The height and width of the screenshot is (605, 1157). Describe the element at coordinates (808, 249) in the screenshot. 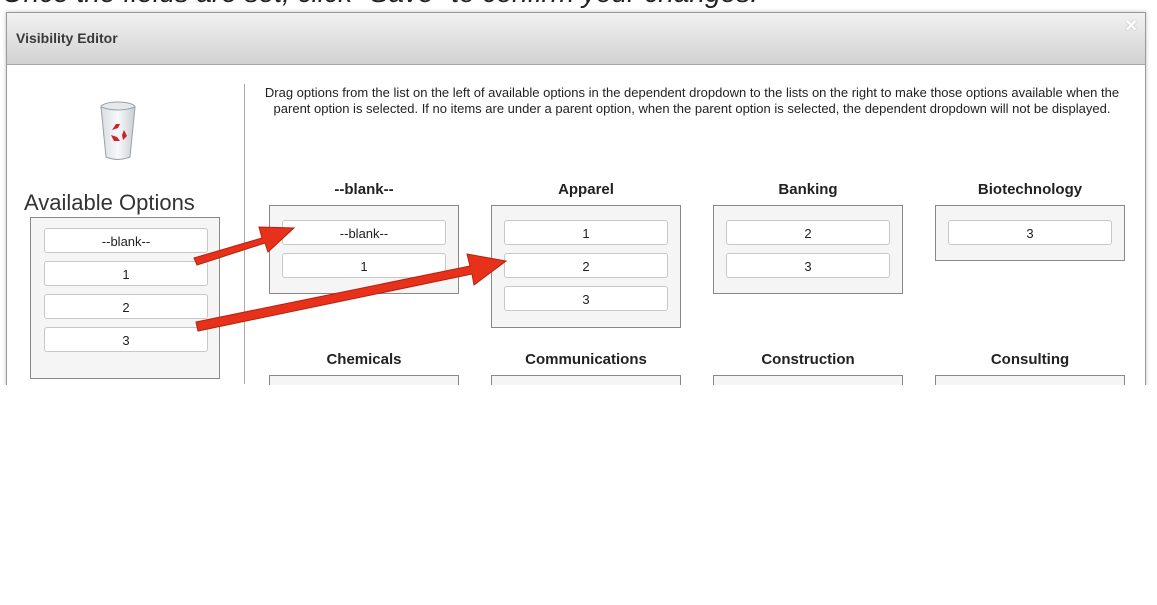

I see `group-list-banking: 2 3` at that location.